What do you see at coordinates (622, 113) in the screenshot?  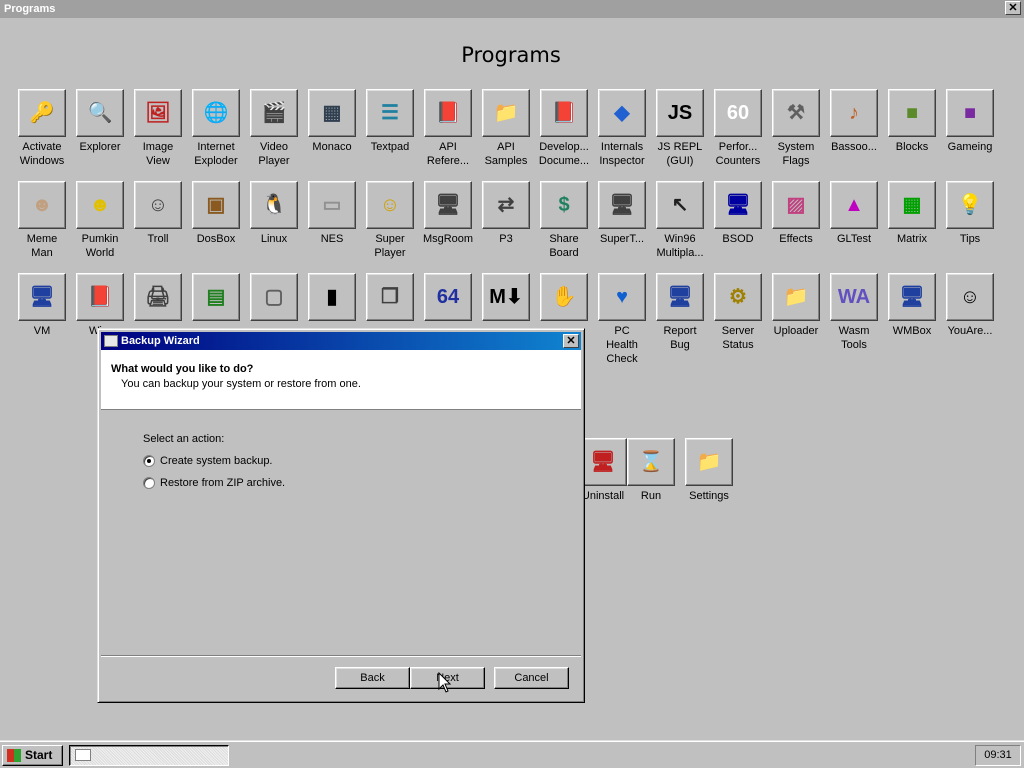 I see `program-button: ◆` at bounding box center [622, 113].